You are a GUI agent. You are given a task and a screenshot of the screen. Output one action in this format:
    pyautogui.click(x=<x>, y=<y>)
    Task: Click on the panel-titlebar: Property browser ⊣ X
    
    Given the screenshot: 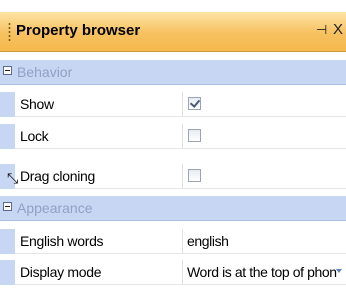 What is the action you would take?
    pyautogui.click(x=173, y=32)
    